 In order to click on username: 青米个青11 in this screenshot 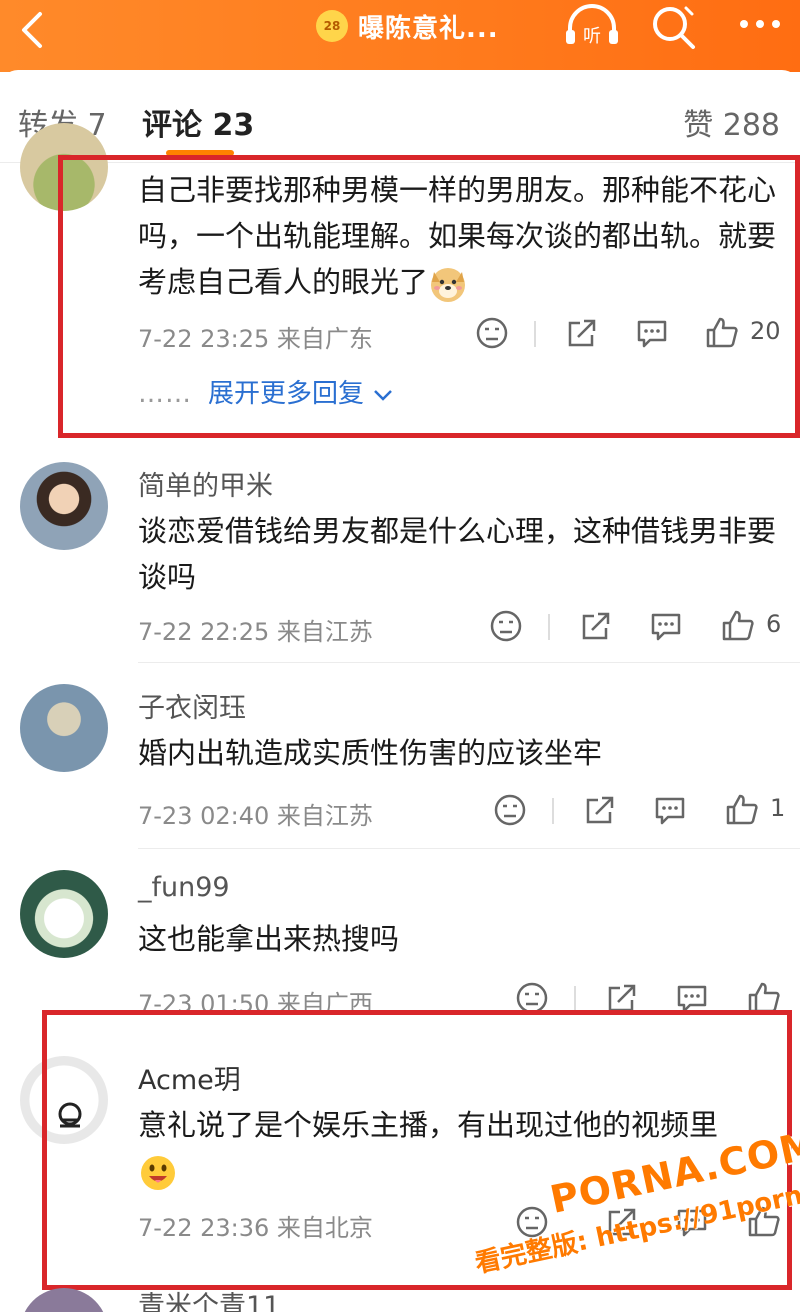, I will do `click(209, 1298)`.